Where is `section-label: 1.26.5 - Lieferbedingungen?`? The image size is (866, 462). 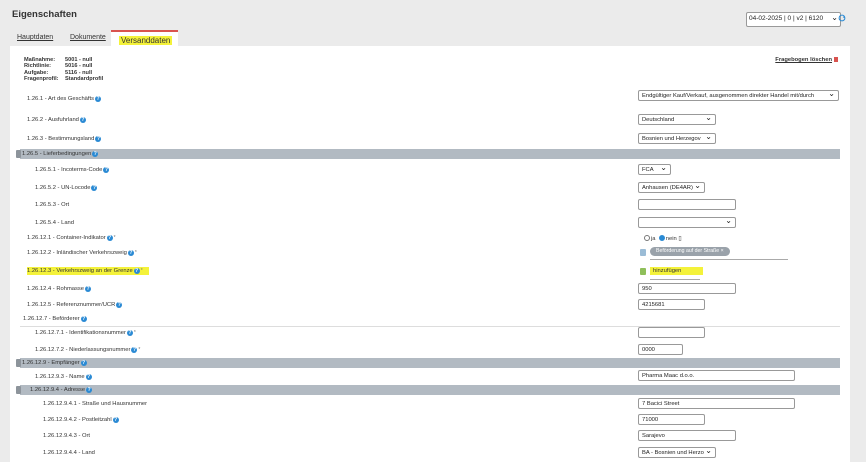
section-label: 1.26.5 - Lieferbedingungen? is located at coordinates (60, 154).